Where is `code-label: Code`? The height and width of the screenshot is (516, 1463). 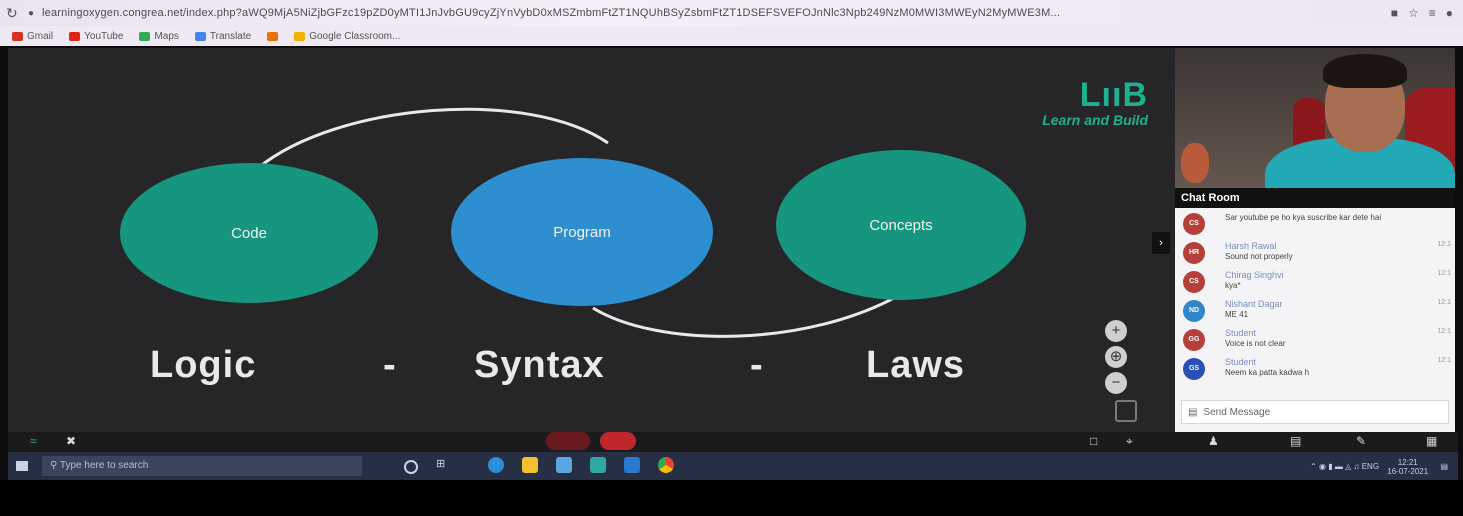 code-label: Code is located at coordinates (249, 233).